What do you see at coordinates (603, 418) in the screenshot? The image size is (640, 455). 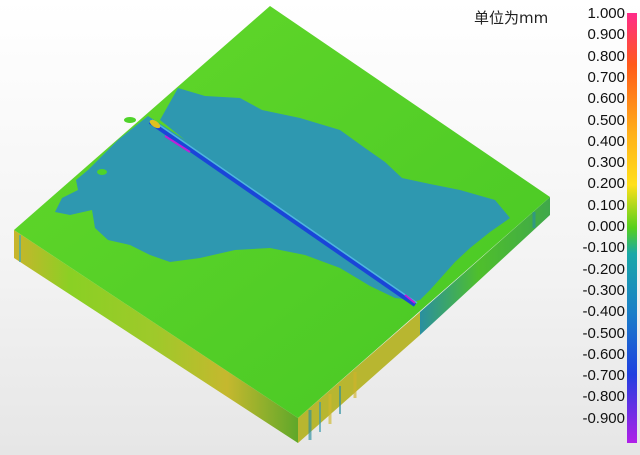 I see `colorbar-tick-label: -0.900` at bounding box center [603, 418].